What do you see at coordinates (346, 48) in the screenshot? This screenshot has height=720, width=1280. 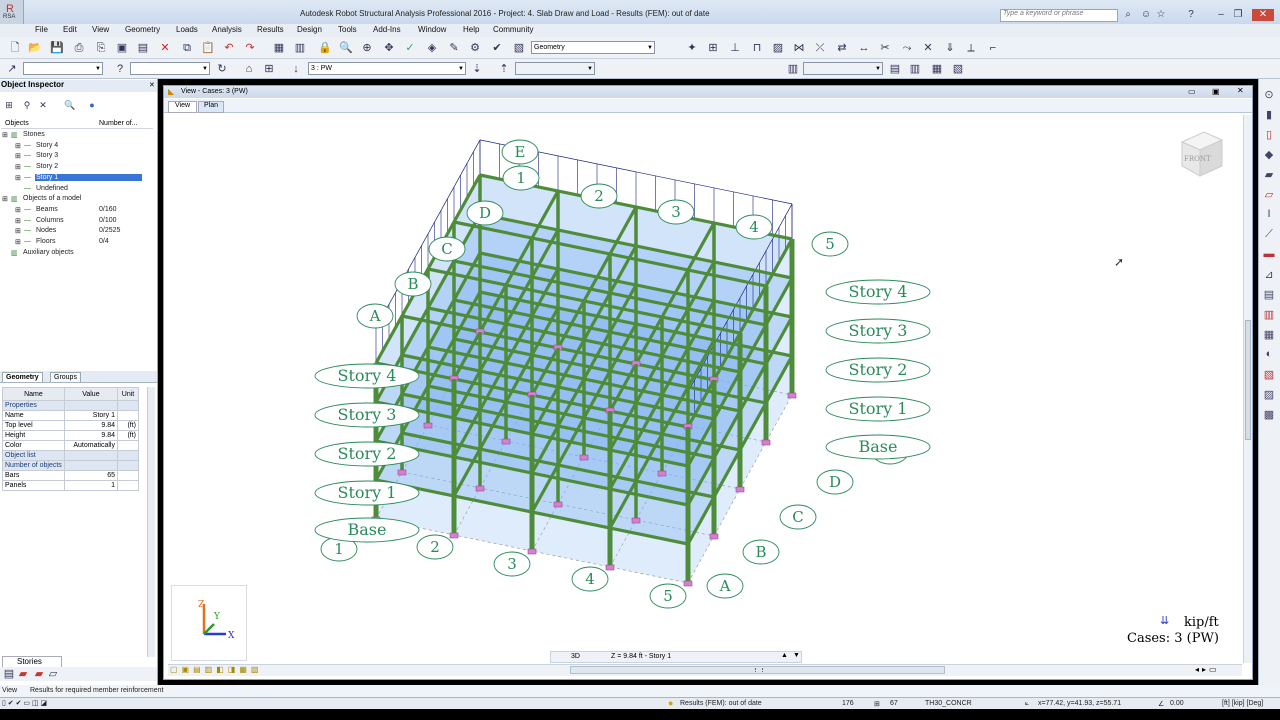 I see `zoom-icon: 🔍` at bounding box center [346, 48].